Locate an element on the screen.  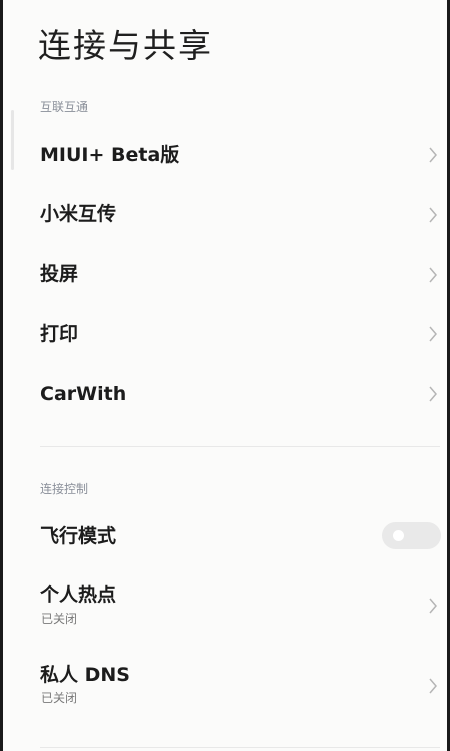
settings-item-label: 飞行模式 is located at coordinates (78, 536).